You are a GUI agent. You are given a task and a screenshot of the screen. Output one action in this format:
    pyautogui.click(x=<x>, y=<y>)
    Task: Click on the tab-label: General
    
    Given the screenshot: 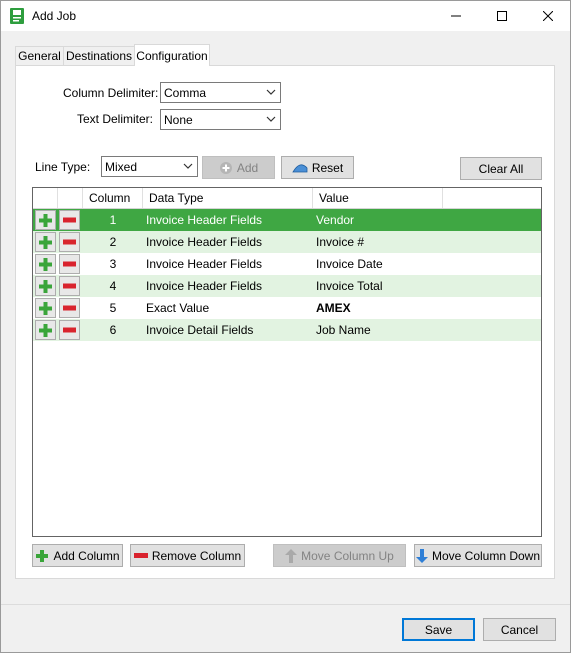 What is the action you would take?
    pyautogui.click(x=39, y=56)
    